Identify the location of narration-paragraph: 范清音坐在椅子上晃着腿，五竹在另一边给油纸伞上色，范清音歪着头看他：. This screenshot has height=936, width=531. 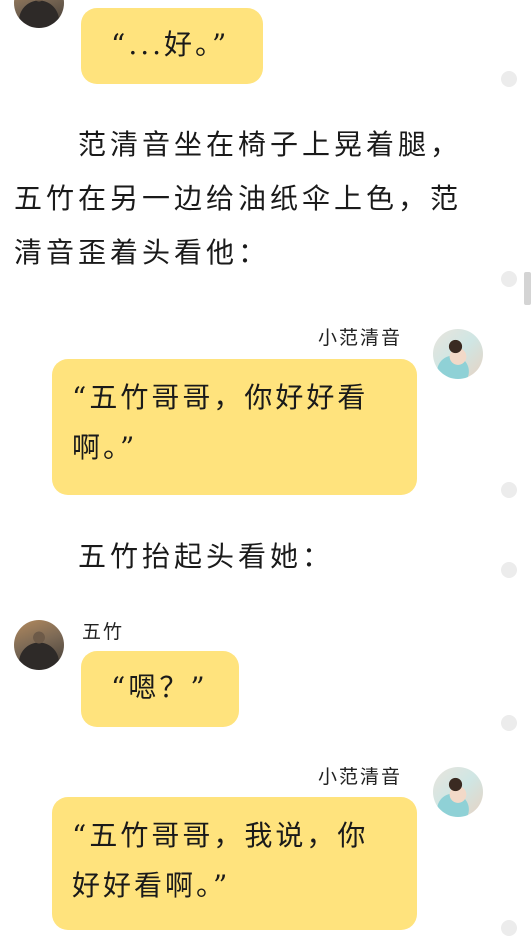
(238, 198).